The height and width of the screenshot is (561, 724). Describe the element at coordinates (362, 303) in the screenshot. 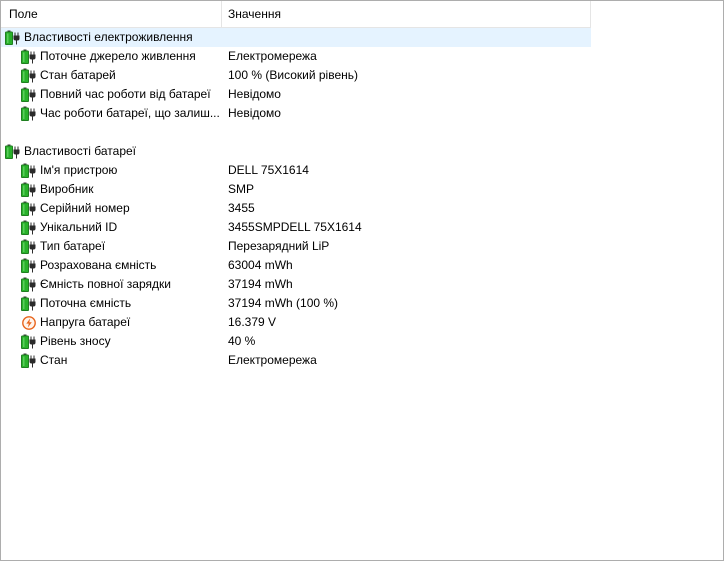

I see `property-row: Поточна ємність 37194 mWh (100 %)` at that location.